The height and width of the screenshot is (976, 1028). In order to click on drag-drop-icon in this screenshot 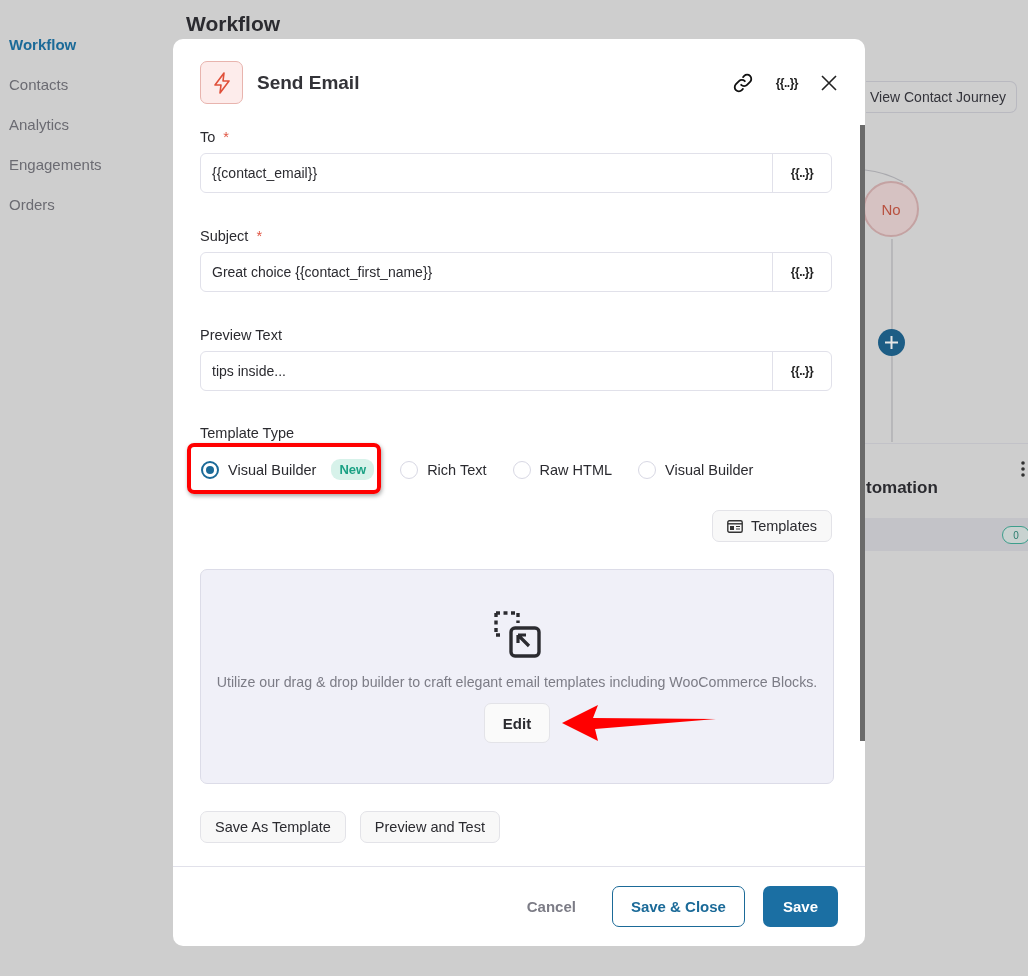, I will do `click(517, 634)`.